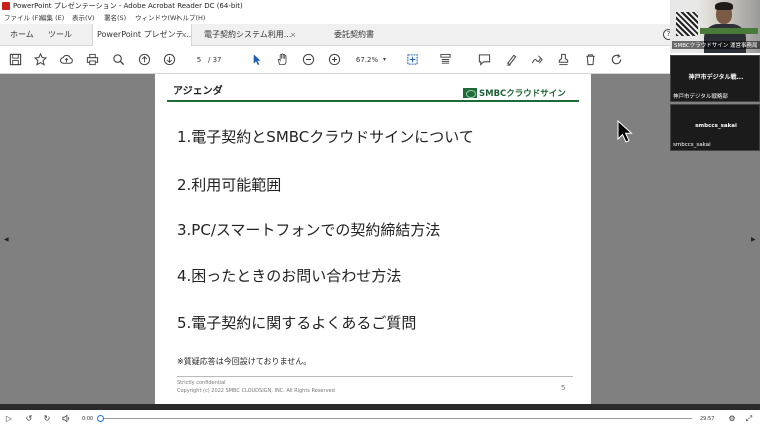 The width and height of the screenshot is (760, 428). I want to click on media-player-controls: ▷ ↺ ↻ 0:00 29:57 ⚙ ⤢, so click(380, 419).